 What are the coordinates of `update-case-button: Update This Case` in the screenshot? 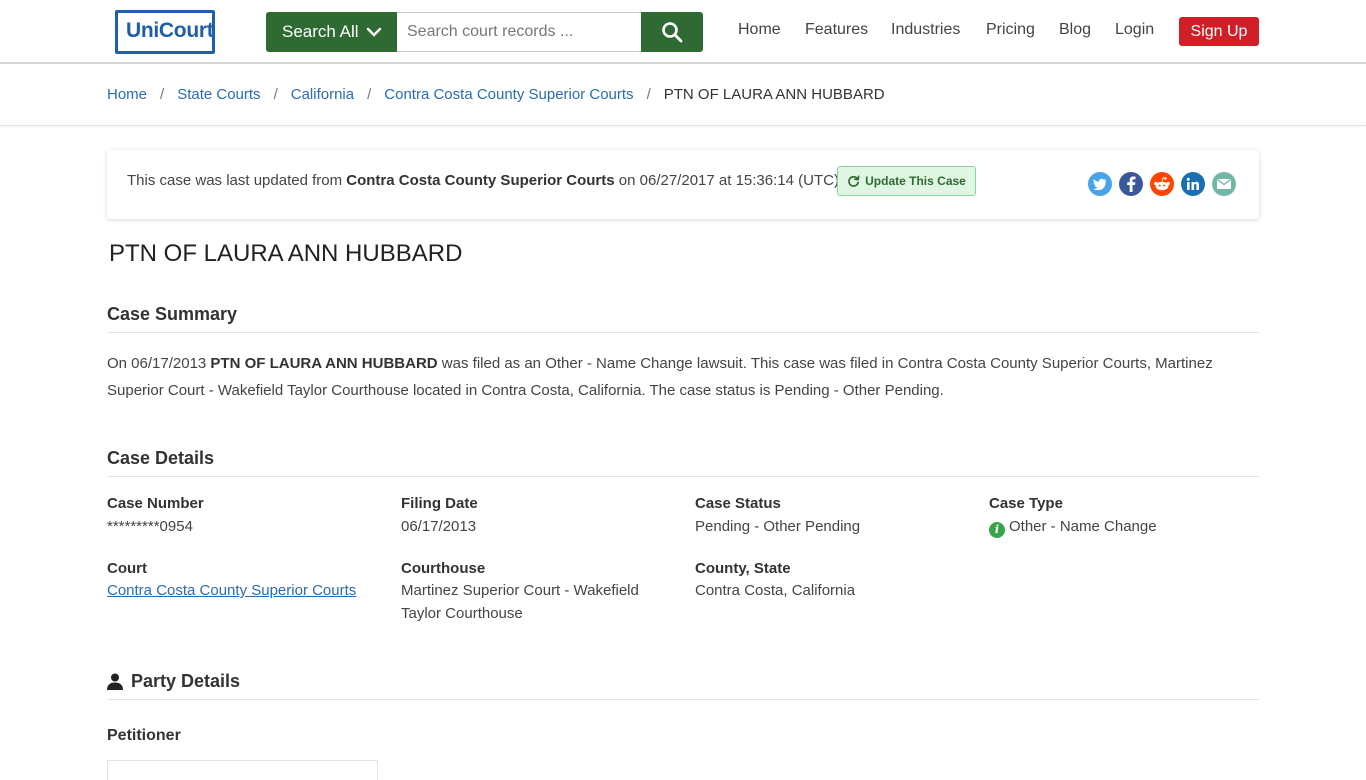 It's located at (906, 181).